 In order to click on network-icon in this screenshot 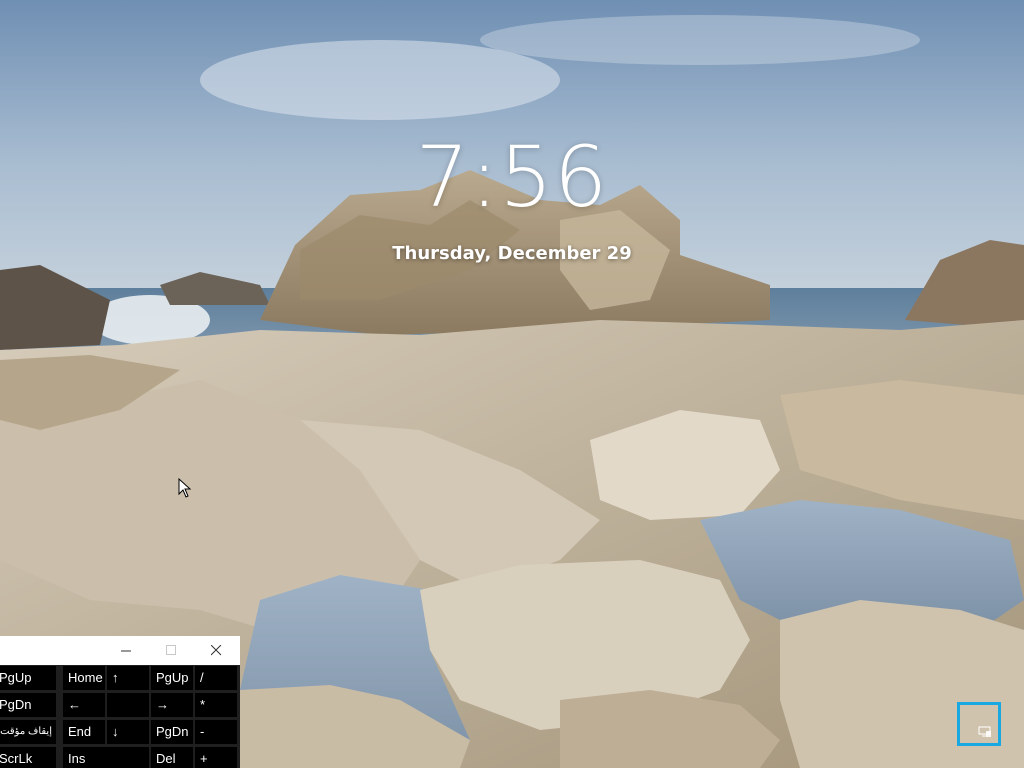, I will do `click(984, 731)`.